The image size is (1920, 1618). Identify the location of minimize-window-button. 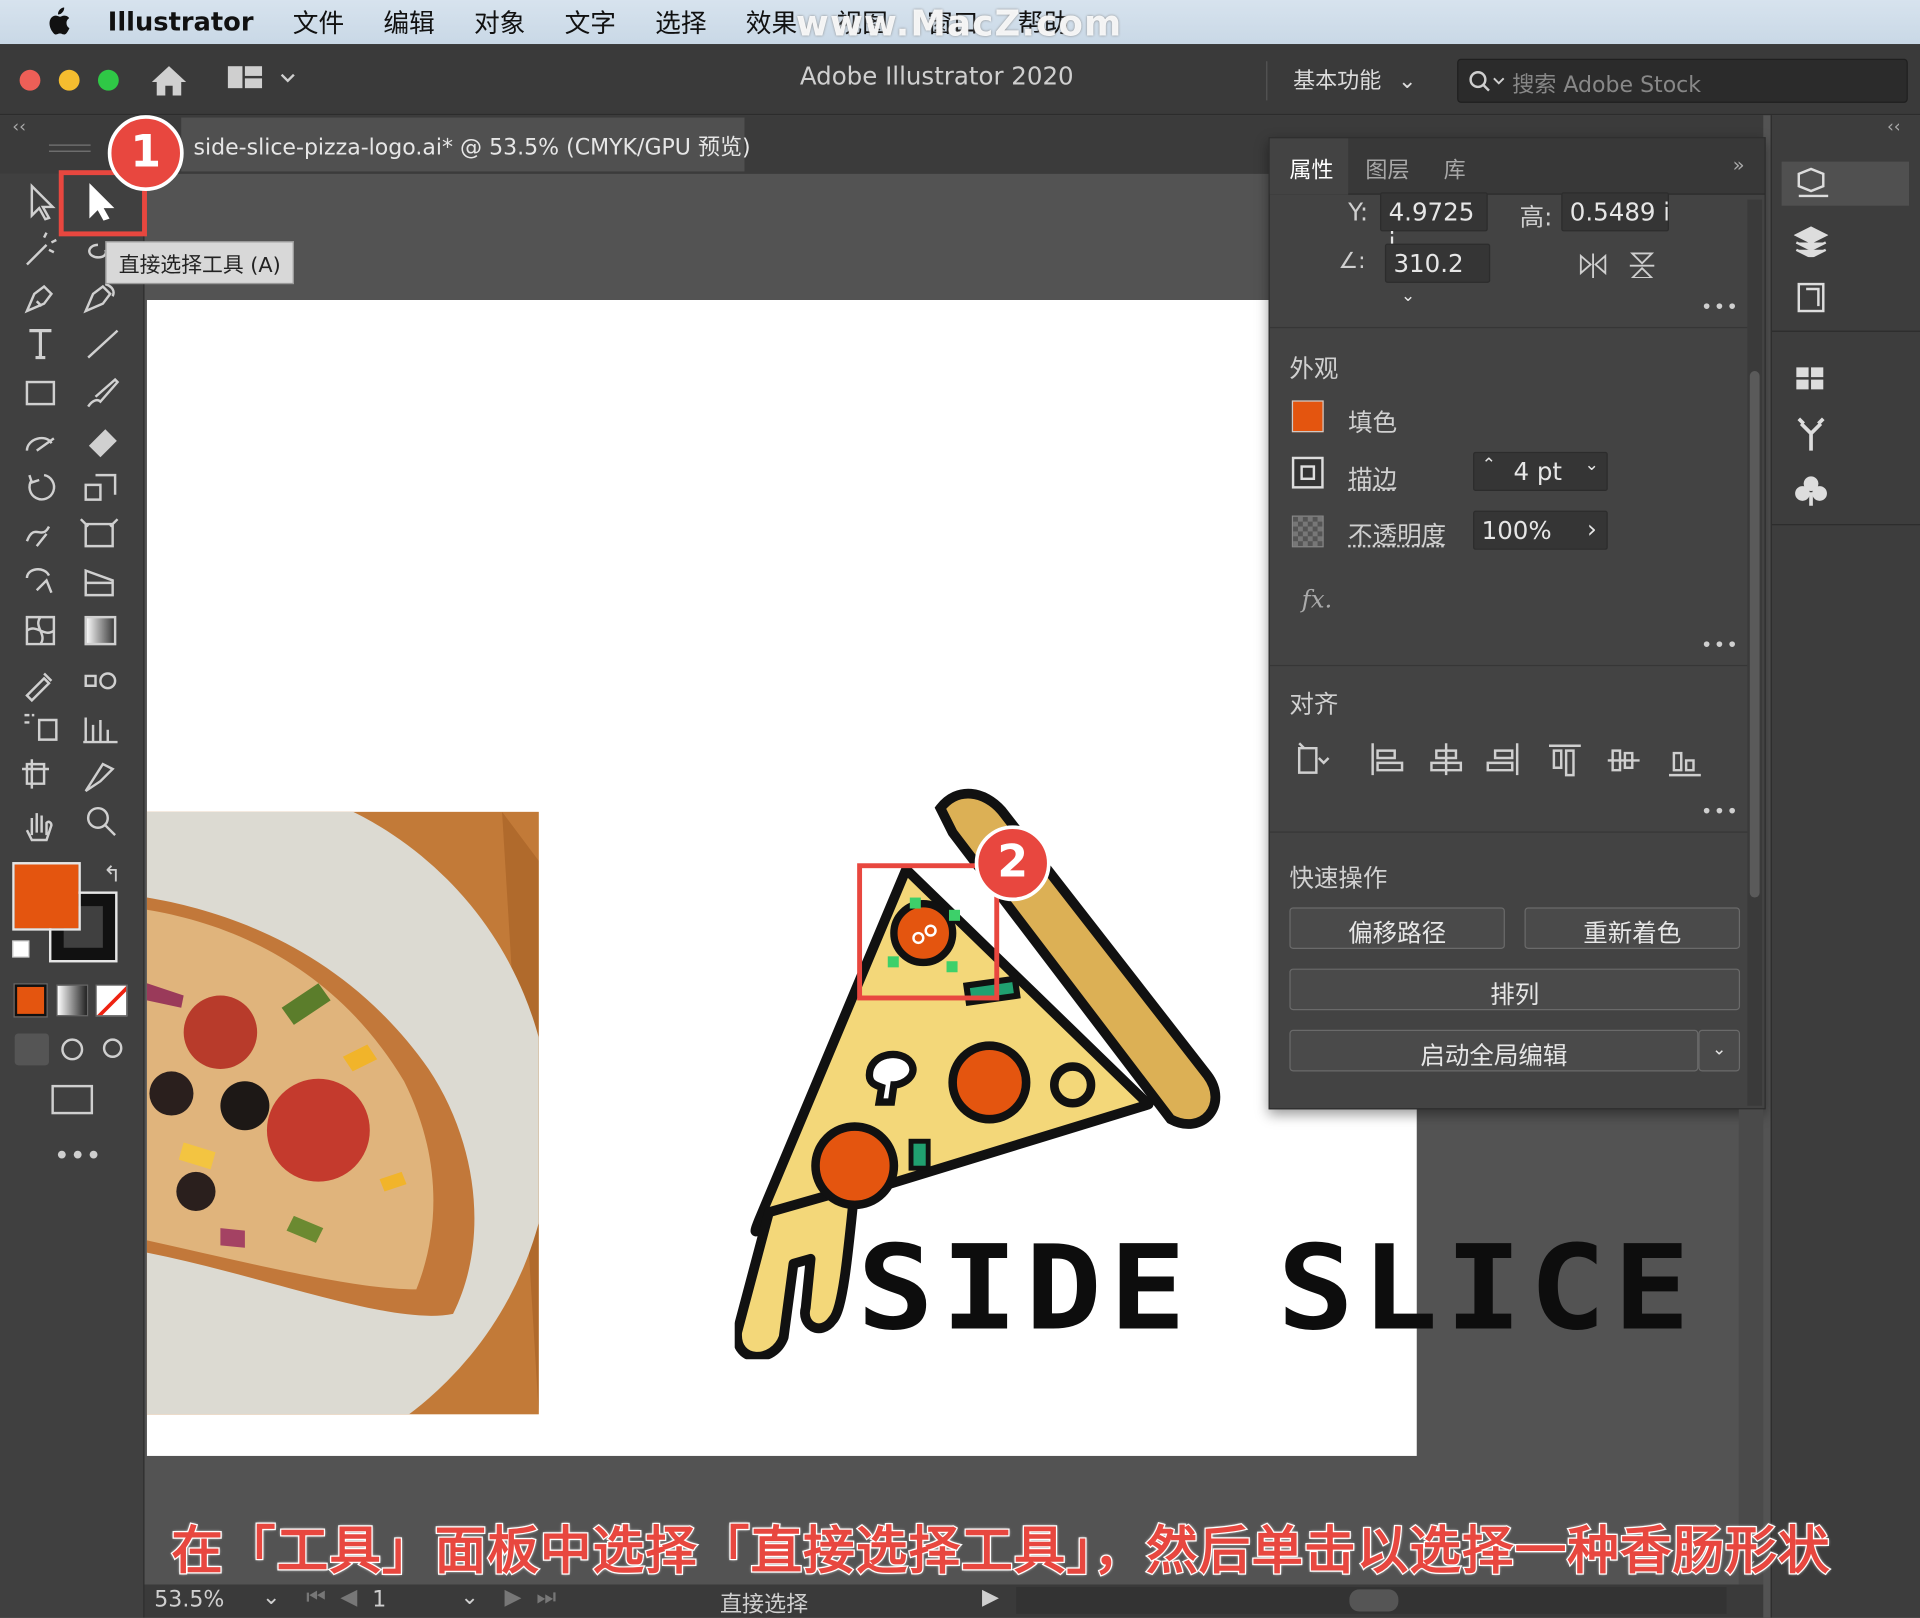
(69, 80).